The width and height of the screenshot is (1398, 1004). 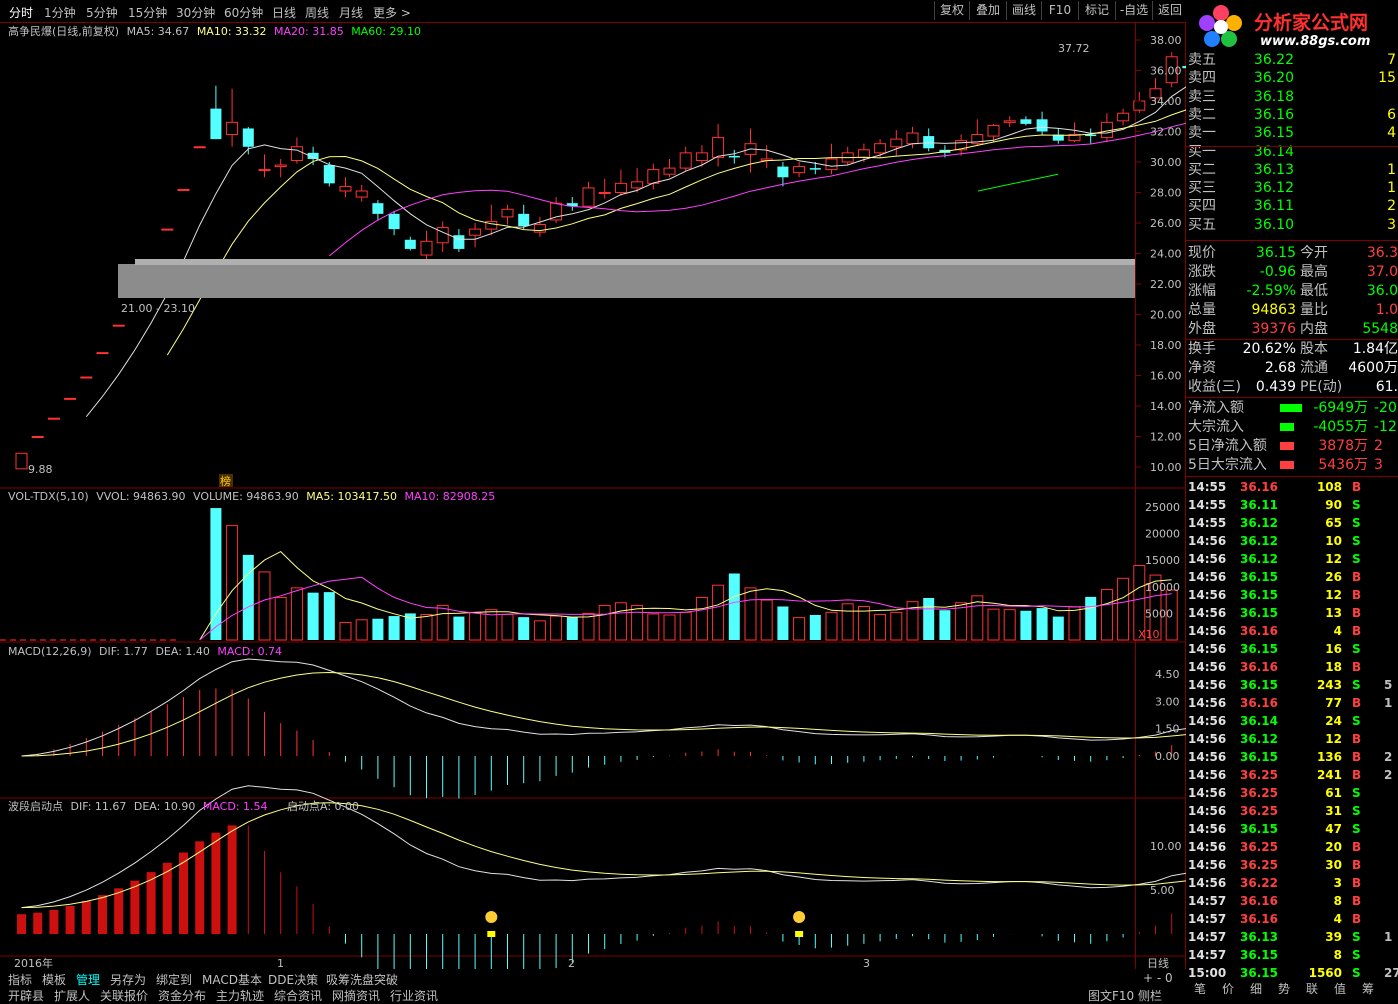 I want to click on bottom-tab: DDE决策, so click(x=293, y=979).